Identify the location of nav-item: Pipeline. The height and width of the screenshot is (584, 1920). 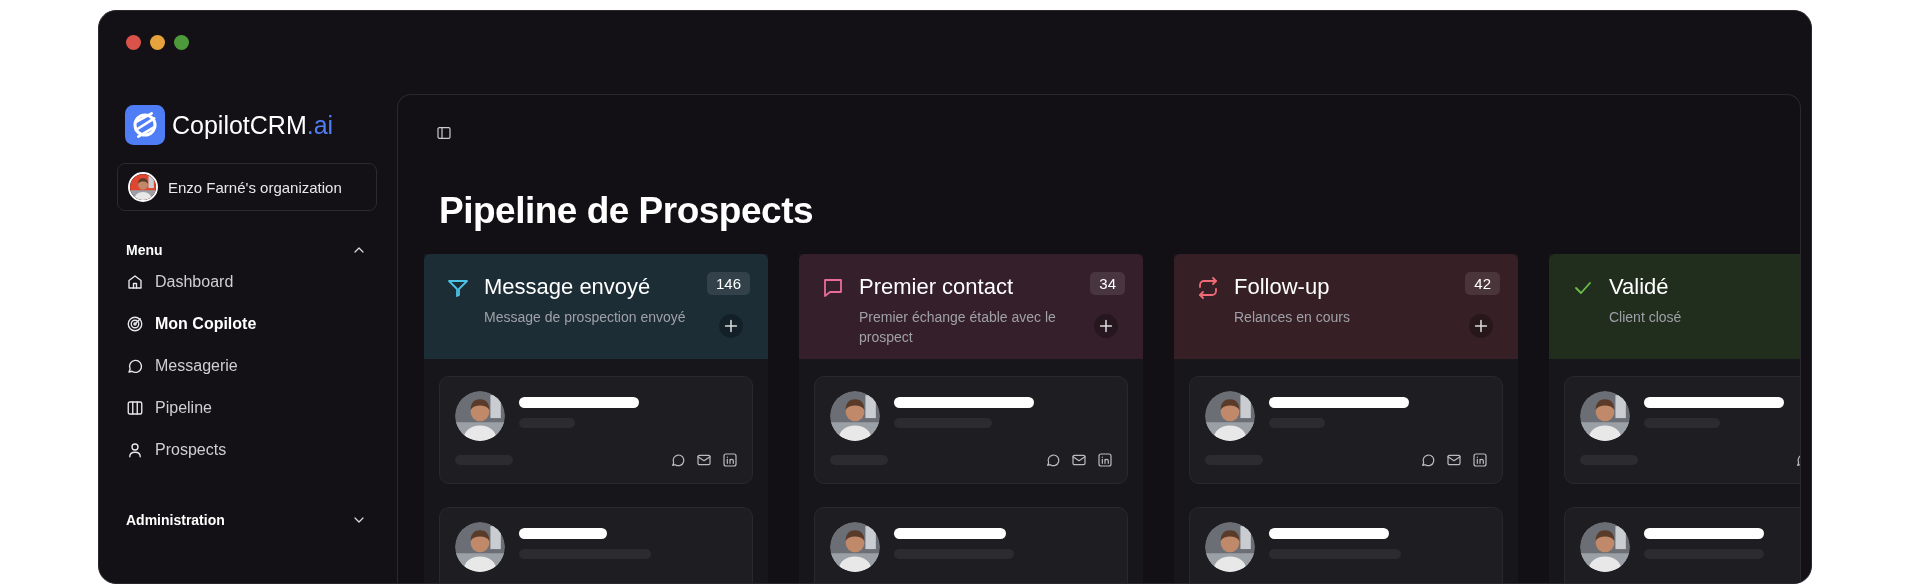
(247, 408).